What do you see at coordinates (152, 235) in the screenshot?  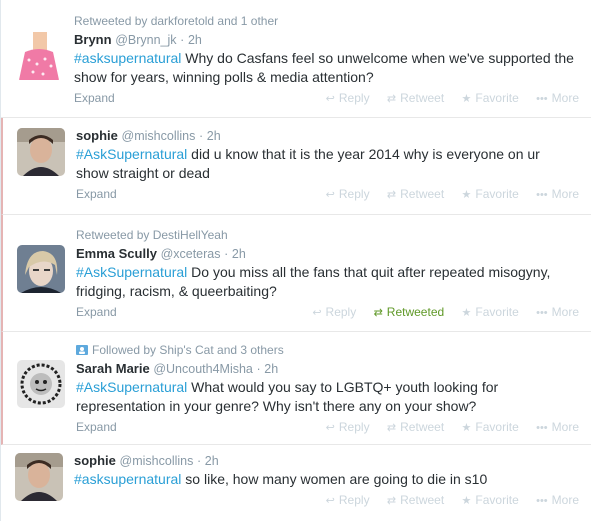 I see `retweet-context: Retweeted by DestiHellYeah` at bounding box center [152, 235].